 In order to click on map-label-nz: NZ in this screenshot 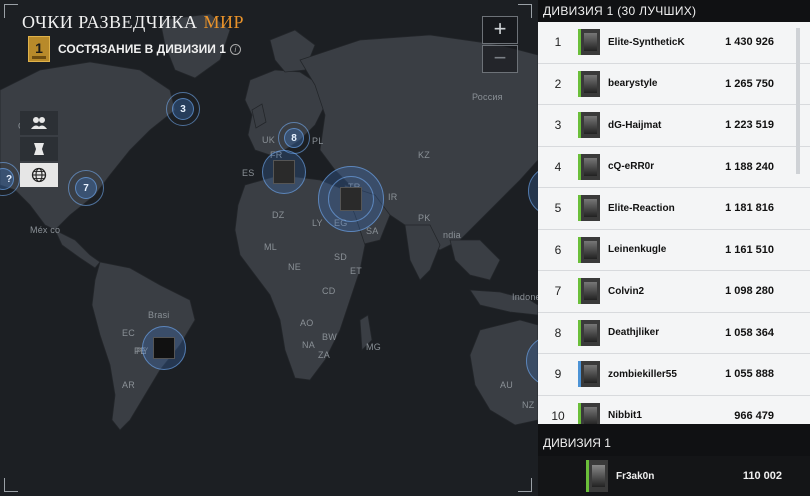, I will do `click(528, 405)`.